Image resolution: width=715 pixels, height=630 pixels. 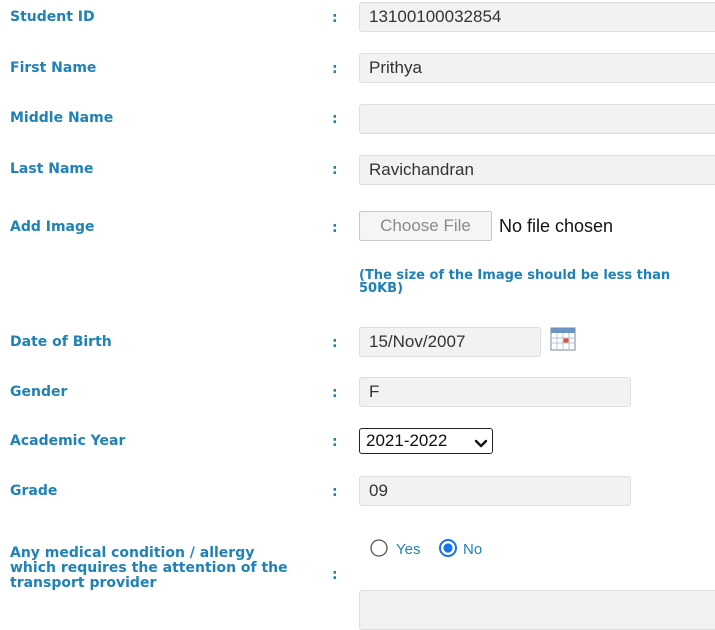 I want to click on add-image-colon: :, so click(x=335, y=228).